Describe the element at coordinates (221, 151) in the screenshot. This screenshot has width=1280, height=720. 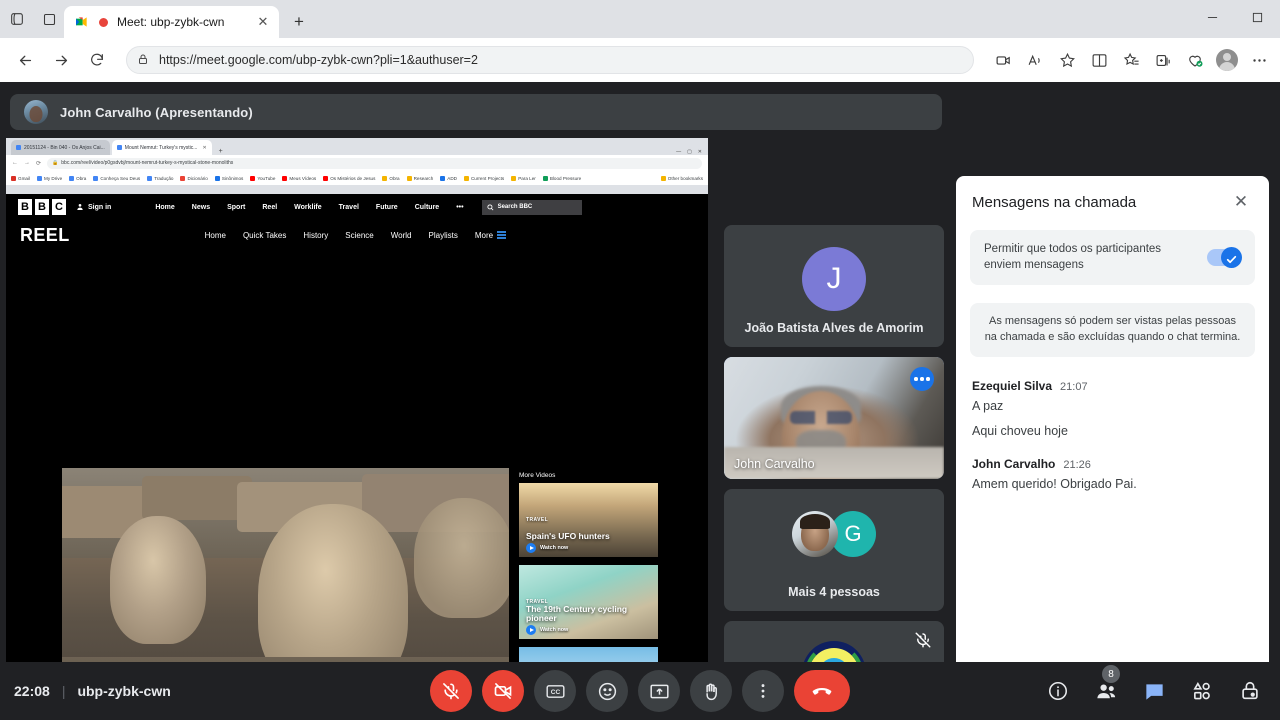
I see `nested-new-tab-button: +` at that location.